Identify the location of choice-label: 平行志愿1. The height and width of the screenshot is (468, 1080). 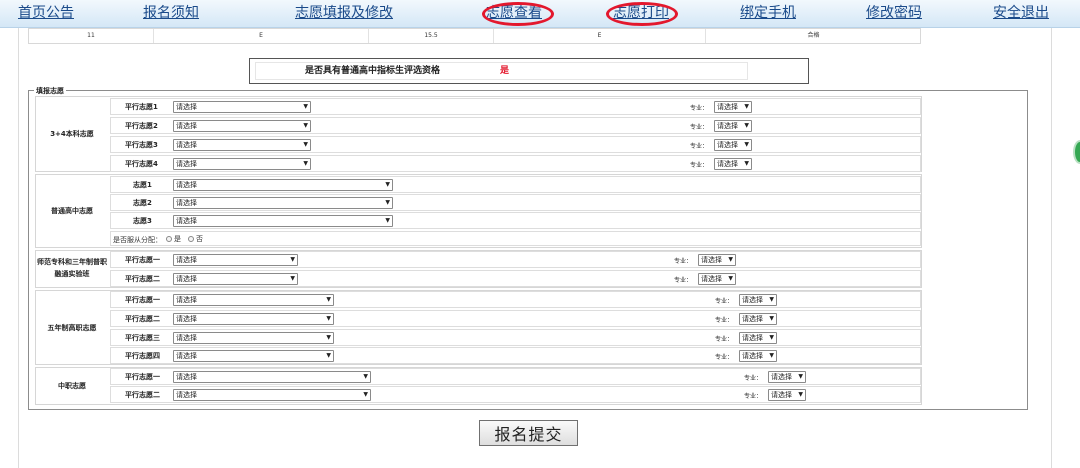
(141, 107).